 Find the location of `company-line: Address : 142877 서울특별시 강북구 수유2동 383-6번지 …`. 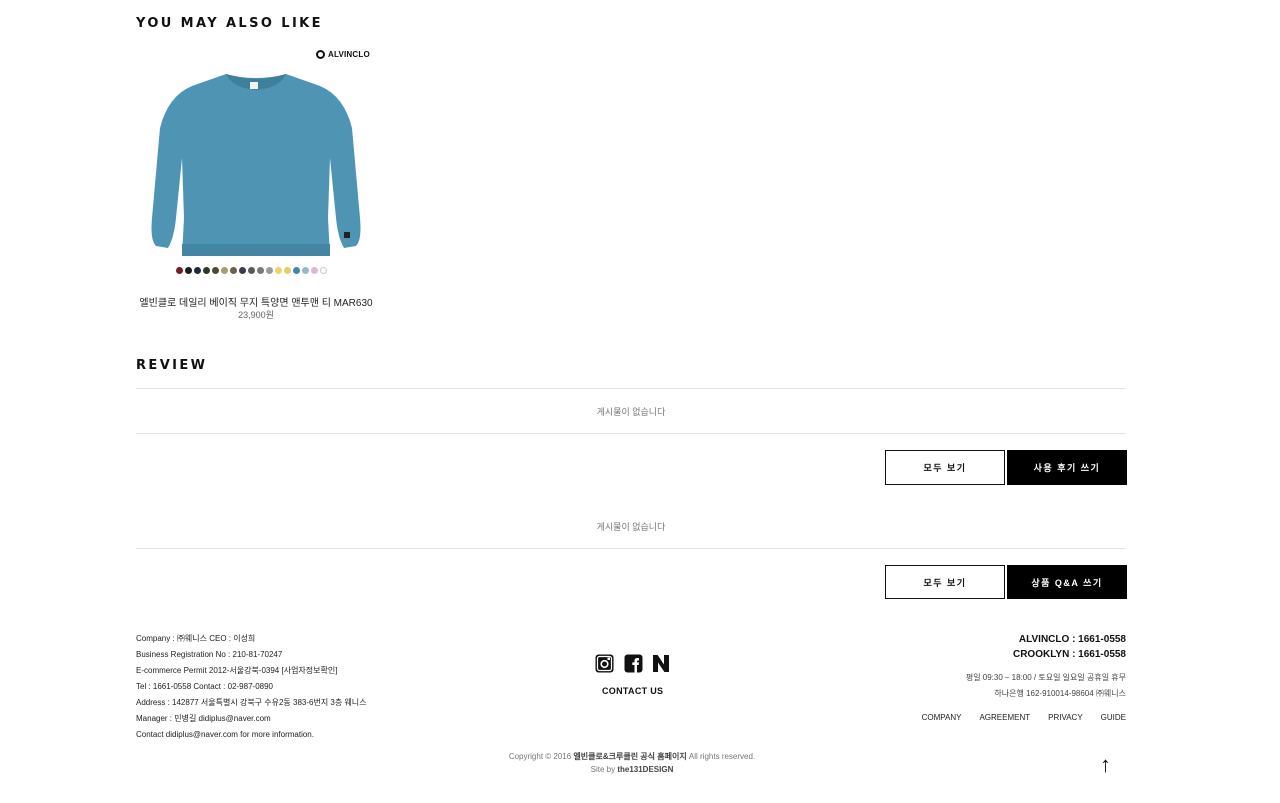

company-line: Address : 142877 서울특별시 강북구 수유2동 383-6번지 … is located at coordinates (251, 702).